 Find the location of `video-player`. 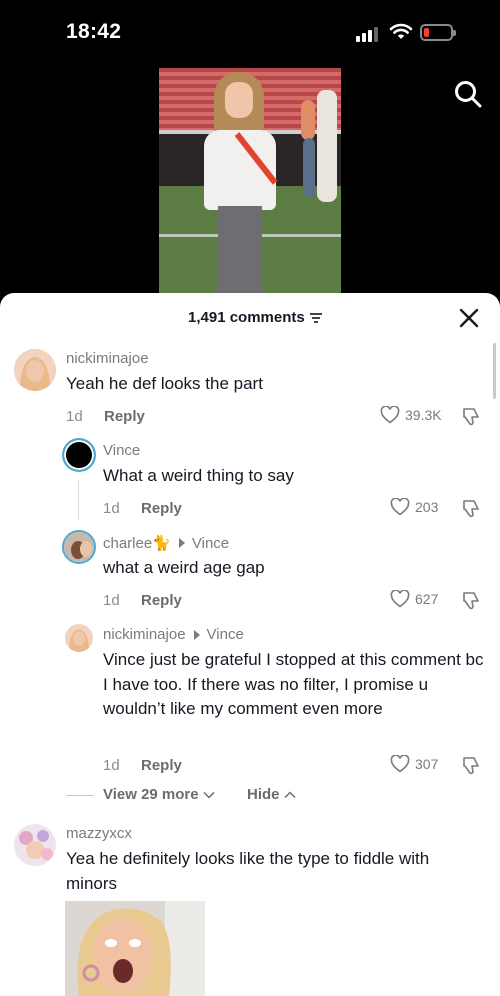

video-player is located at coordinates (250, 181).